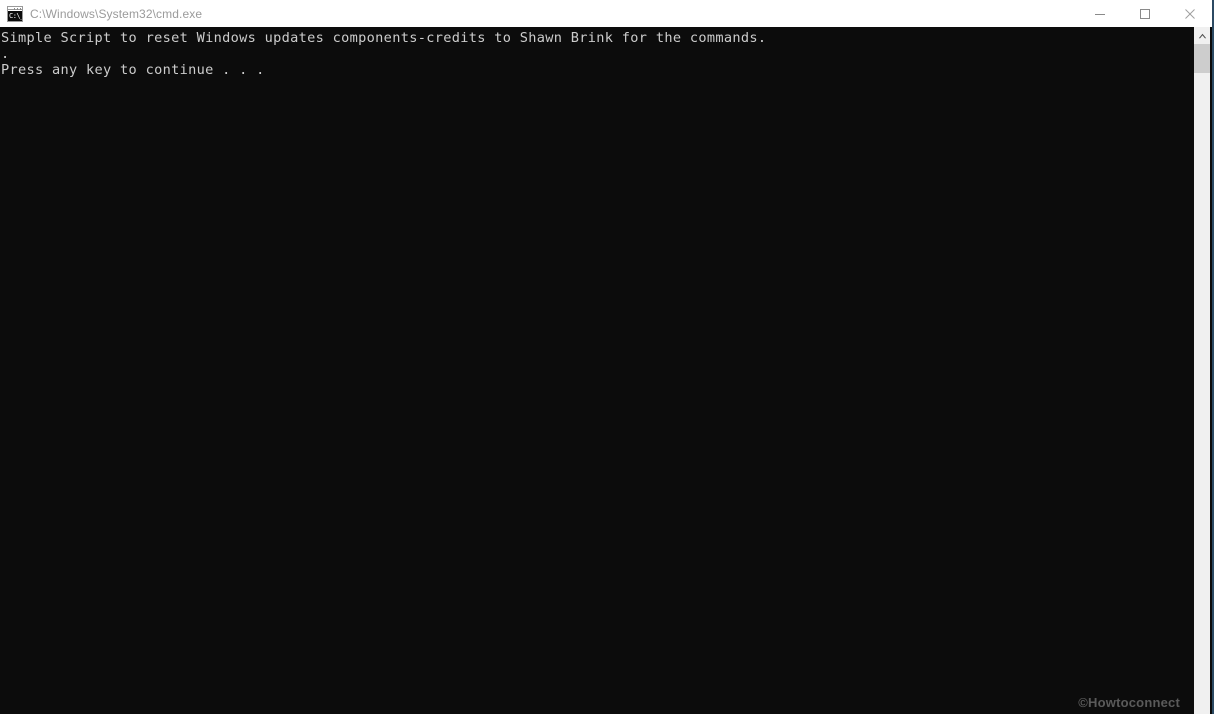 This screenshot has height=714, width=1214. What do you see at coordinates (17, 8) in the screenshot?
I see `cmd-icon-dots` at bounding box center [17, 8].